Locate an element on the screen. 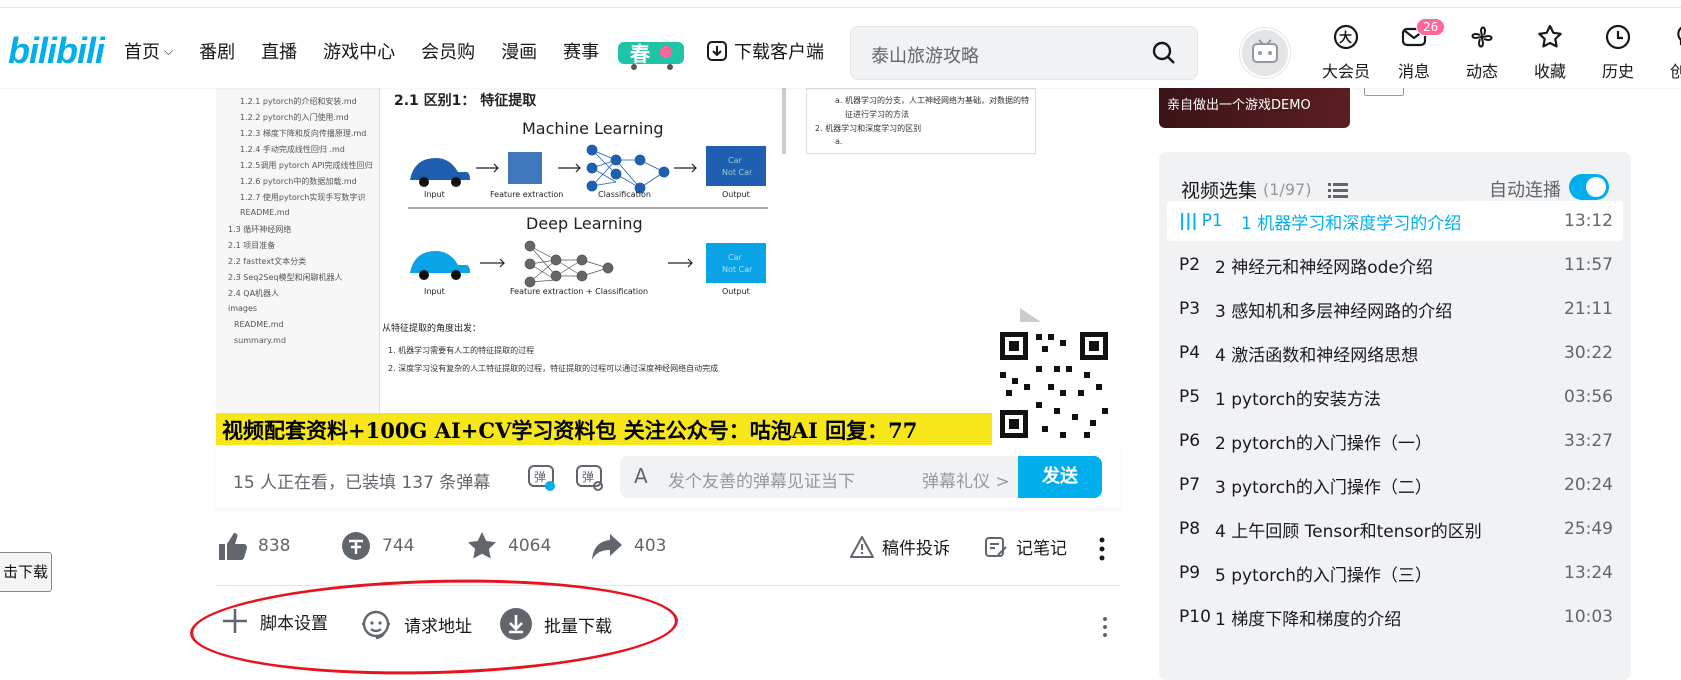 The width and height of the screenshot is (1681, 680). episode-item: P6 2 pytorch的入门操作（一） 33:27 is located at coordinates (1395, 441).